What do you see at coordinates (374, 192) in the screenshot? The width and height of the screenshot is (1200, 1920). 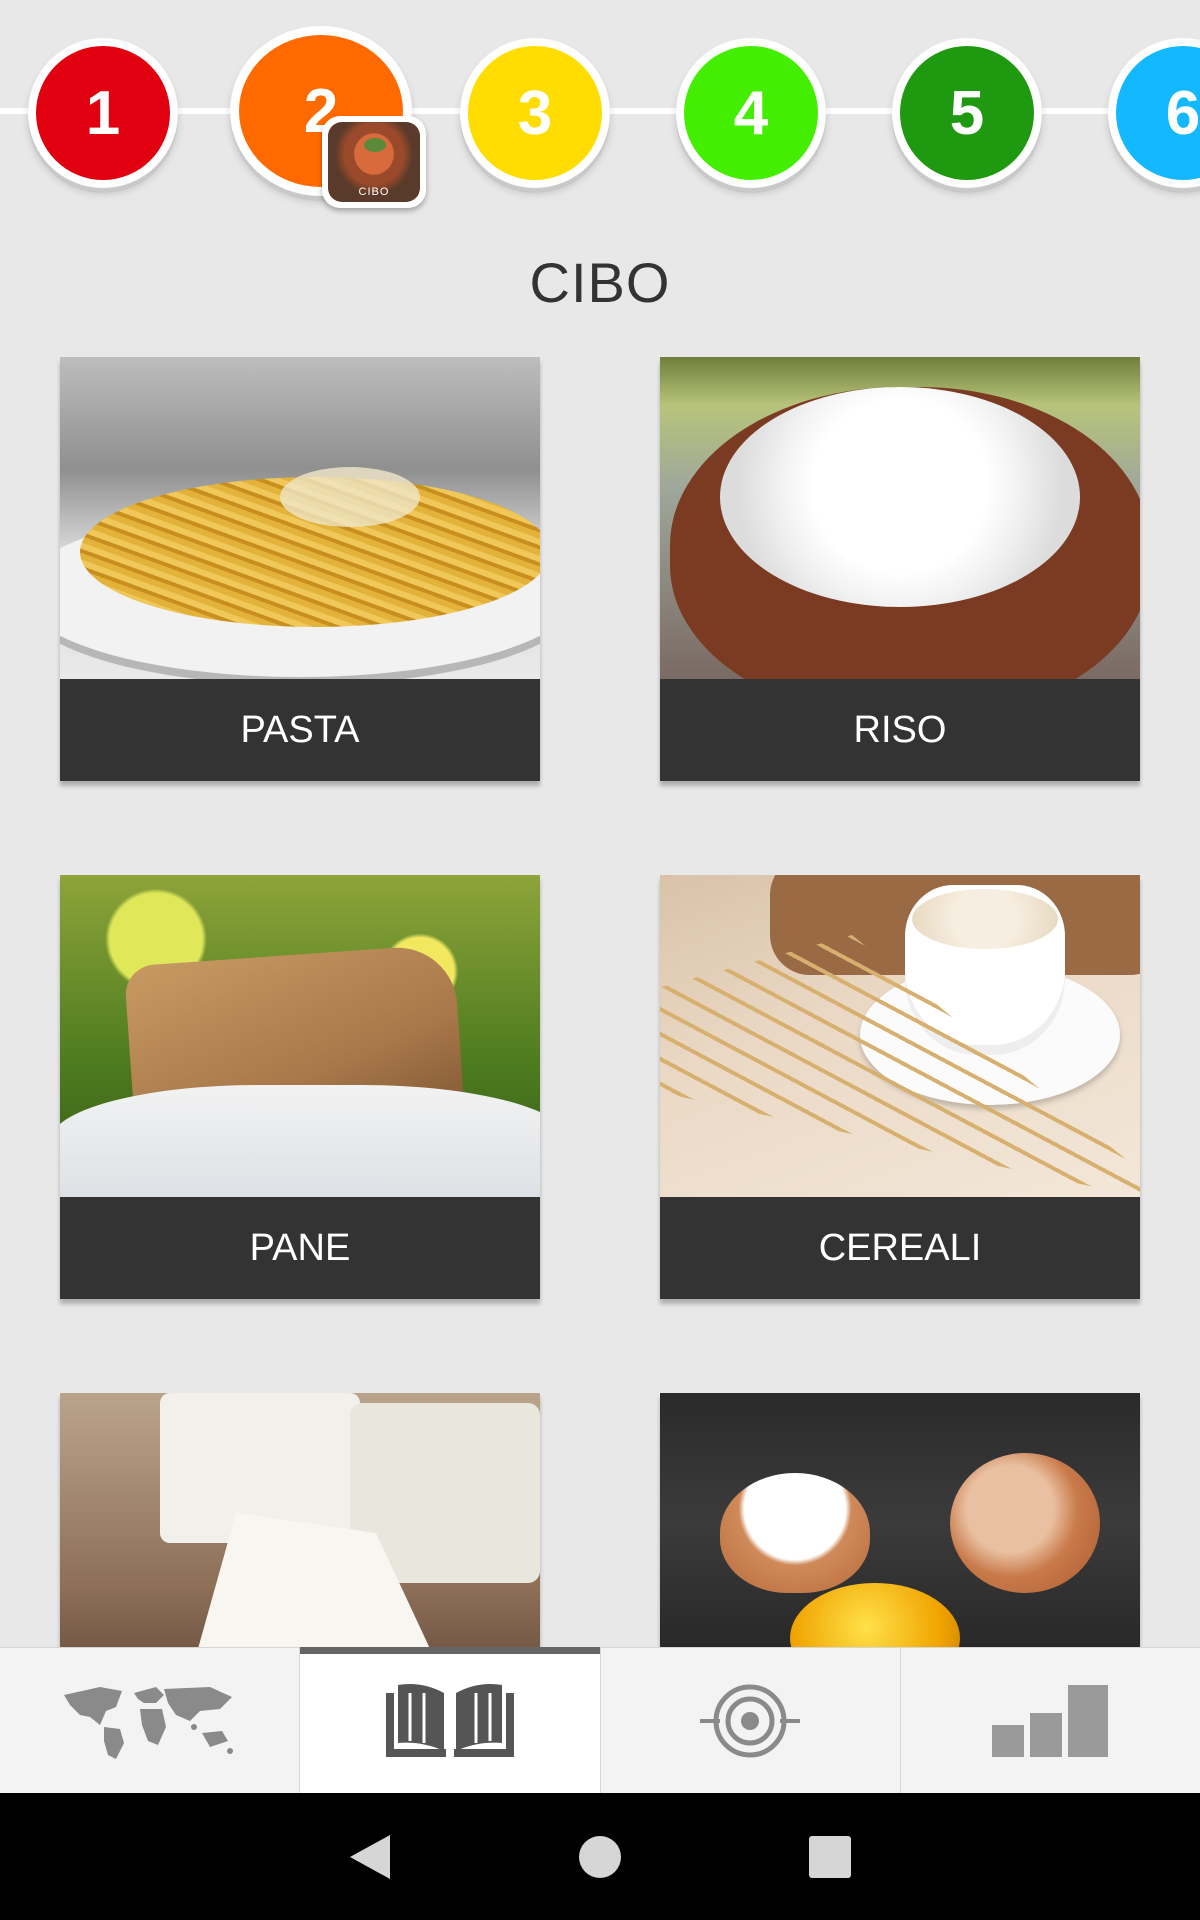 I see `badge-label: CIBO` at bounding box center [374, 192].